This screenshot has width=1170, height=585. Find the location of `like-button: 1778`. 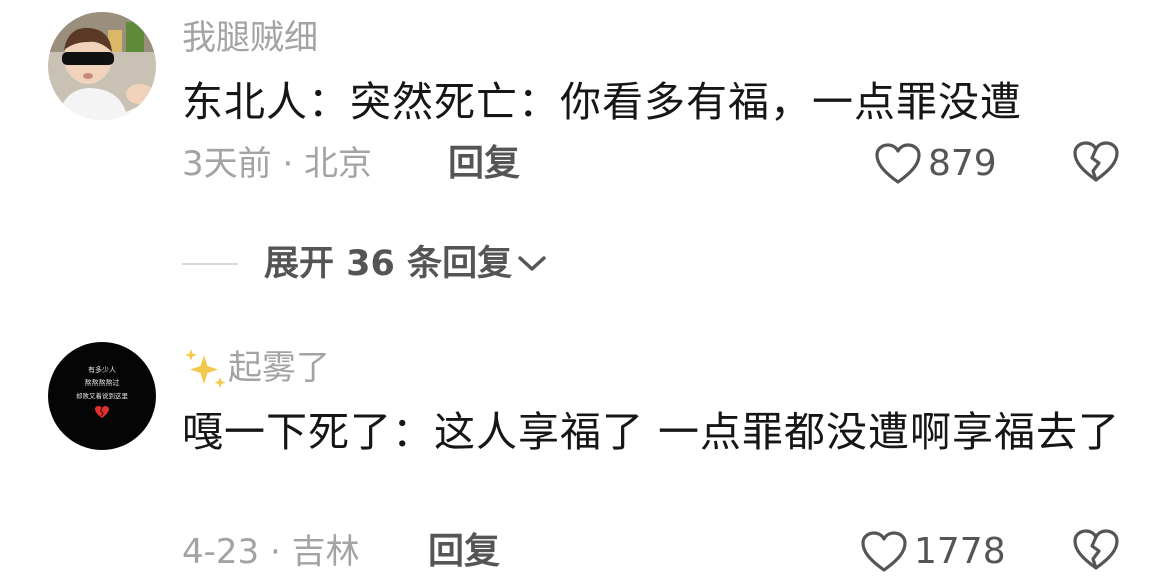

like-button: 1778 is located at coordinates (933, 552).